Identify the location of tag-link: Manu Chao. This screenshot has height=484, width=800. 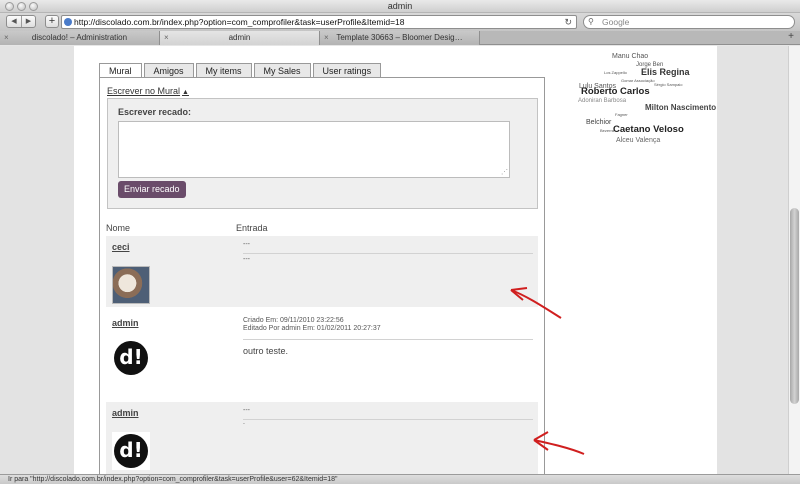
(630, 56).